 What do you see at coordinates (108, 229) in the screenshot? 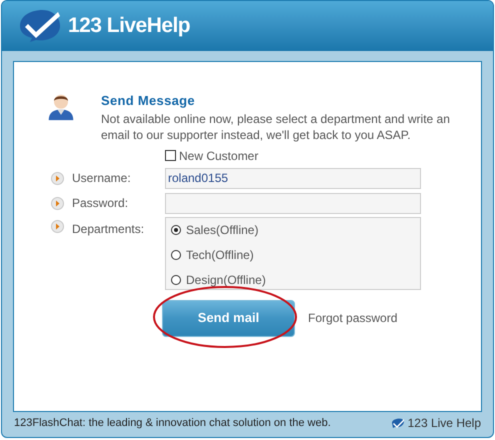
I see `field-label: Departments:` at bounding box center [108, 229].